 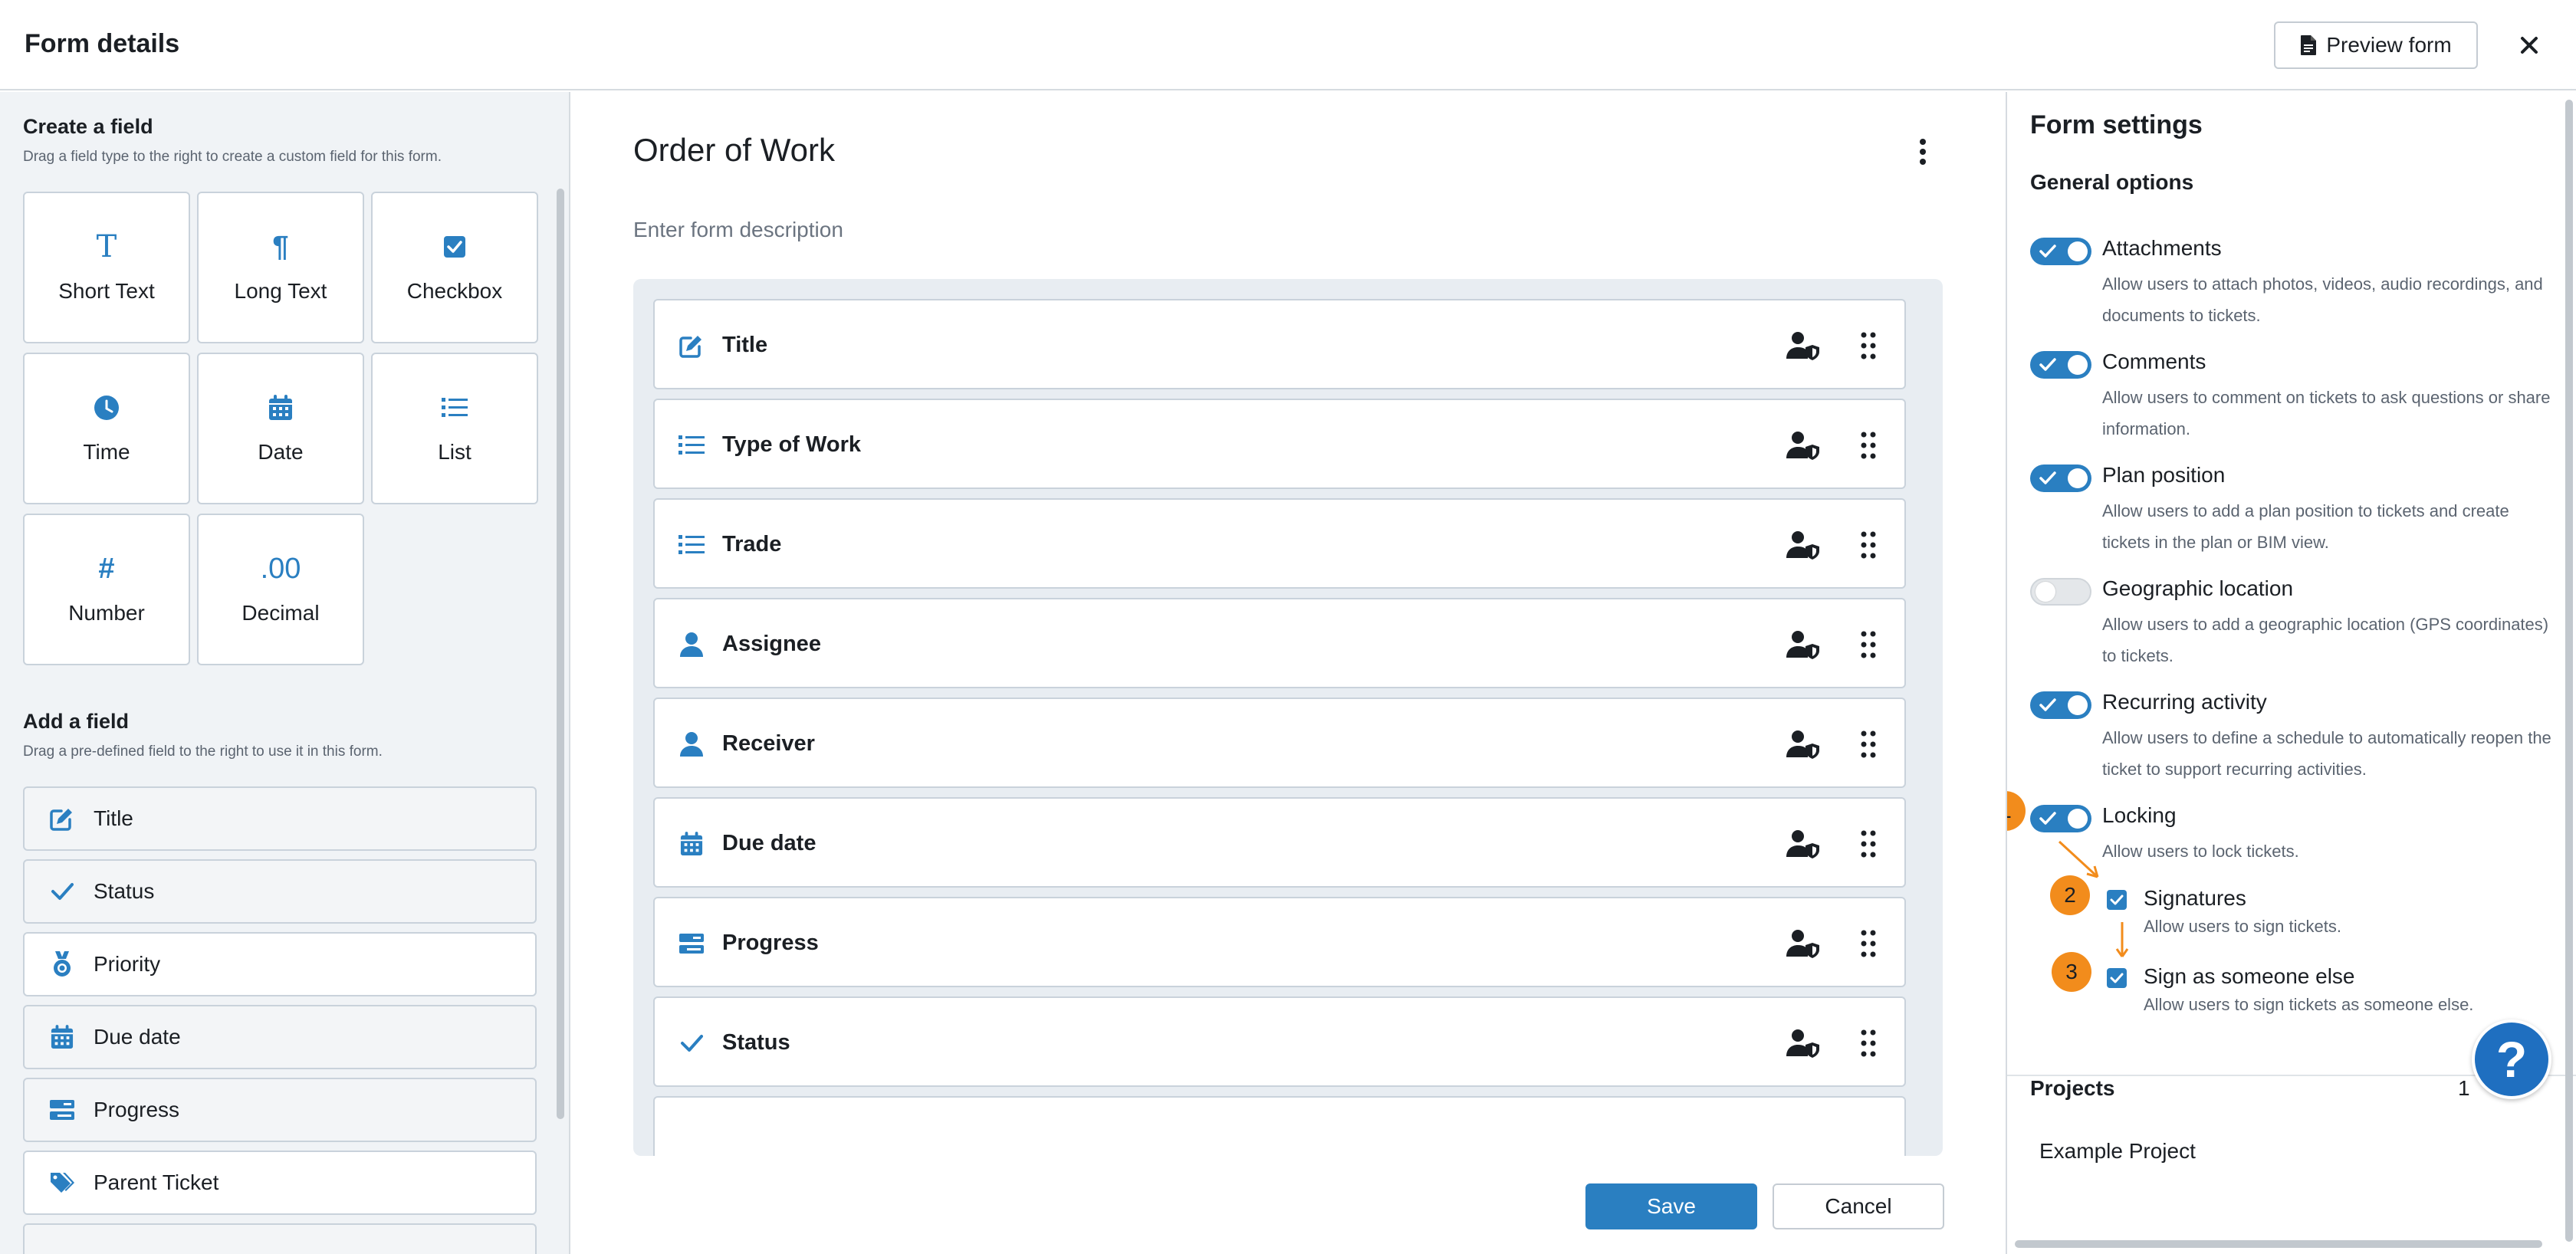 I want to click on form-field-label: Receiver, so click(x=769, y=743).